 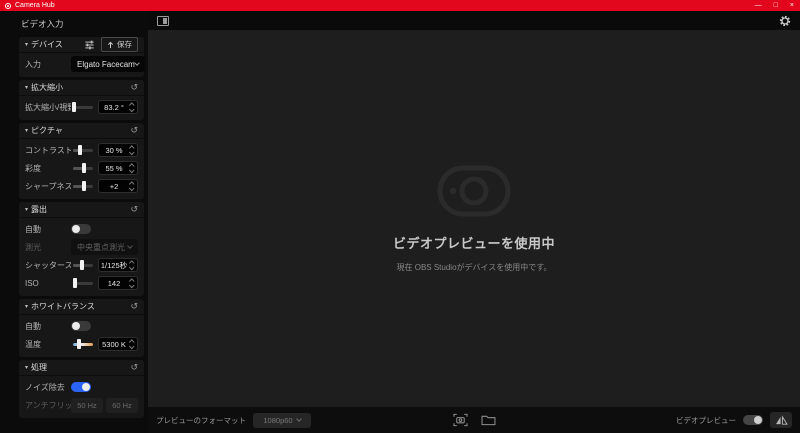 I want to click on shutter-value-box: 1/125秒, so click(x=118, y=265).